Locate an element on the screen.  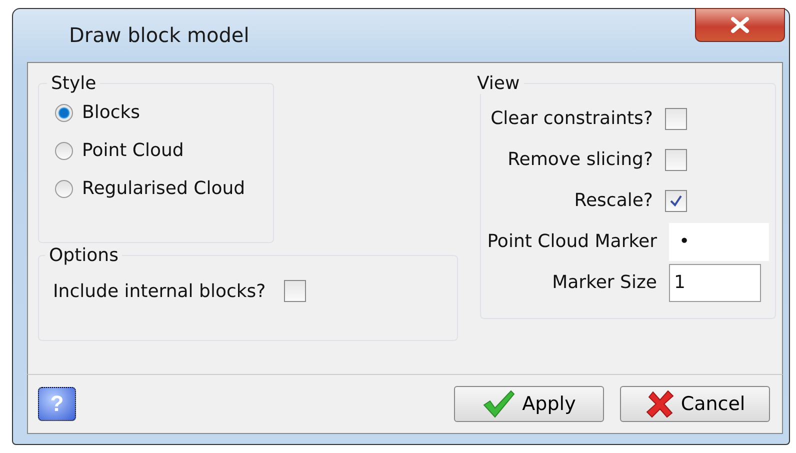
apply-button: Apply is located at coordinates (529, 404).